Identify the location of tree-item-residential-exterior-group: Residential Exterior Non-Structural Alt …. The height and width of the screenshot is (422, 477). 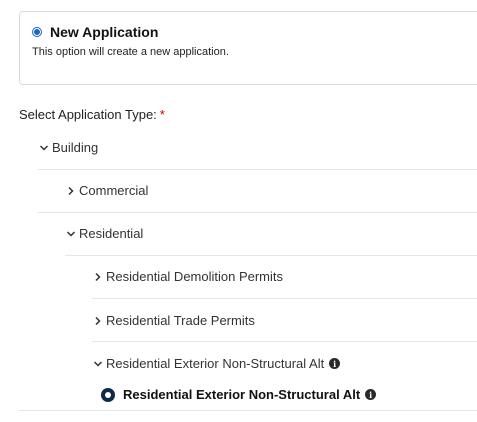
(216, 363).